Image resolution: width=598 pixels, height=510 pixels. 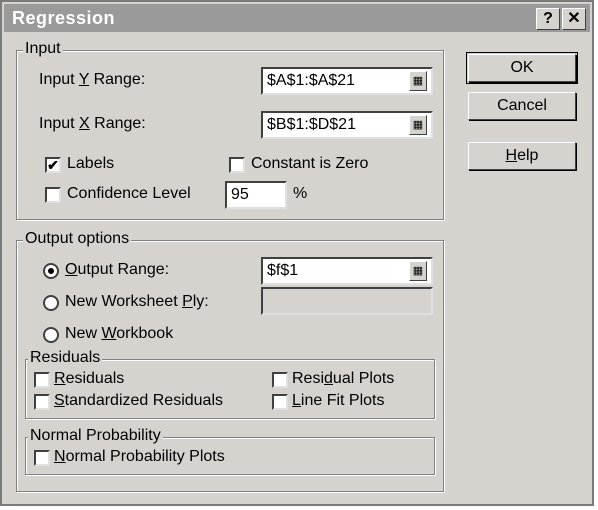 I want to click on new-worksheet-ply-label: New Worksheet Ply:, so click(x=137, y=301).